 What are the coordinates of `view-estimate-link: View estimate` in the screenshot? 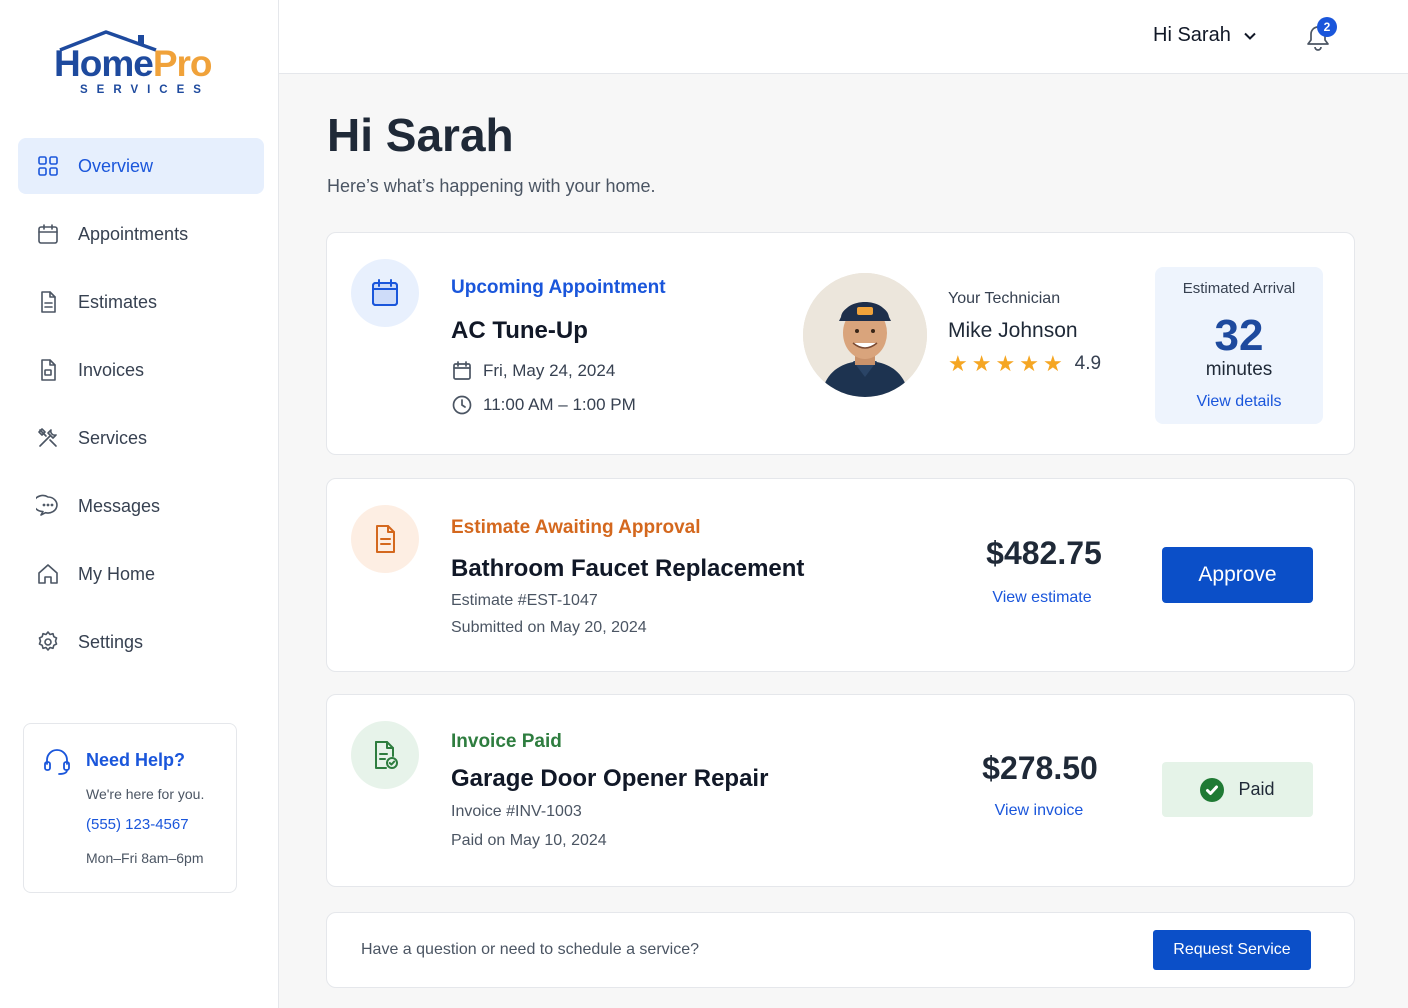 It's located at (1042, 598).